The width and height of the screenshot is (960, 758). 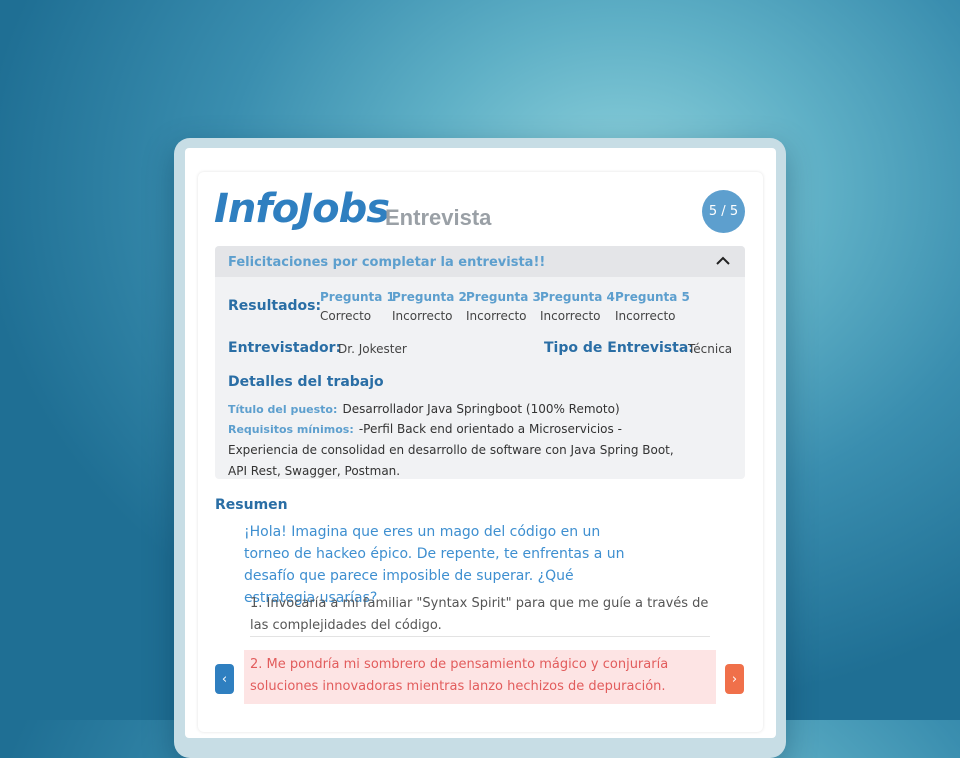 I want to click on page-subtitle: Entrevista, so click(x=438, y=217).